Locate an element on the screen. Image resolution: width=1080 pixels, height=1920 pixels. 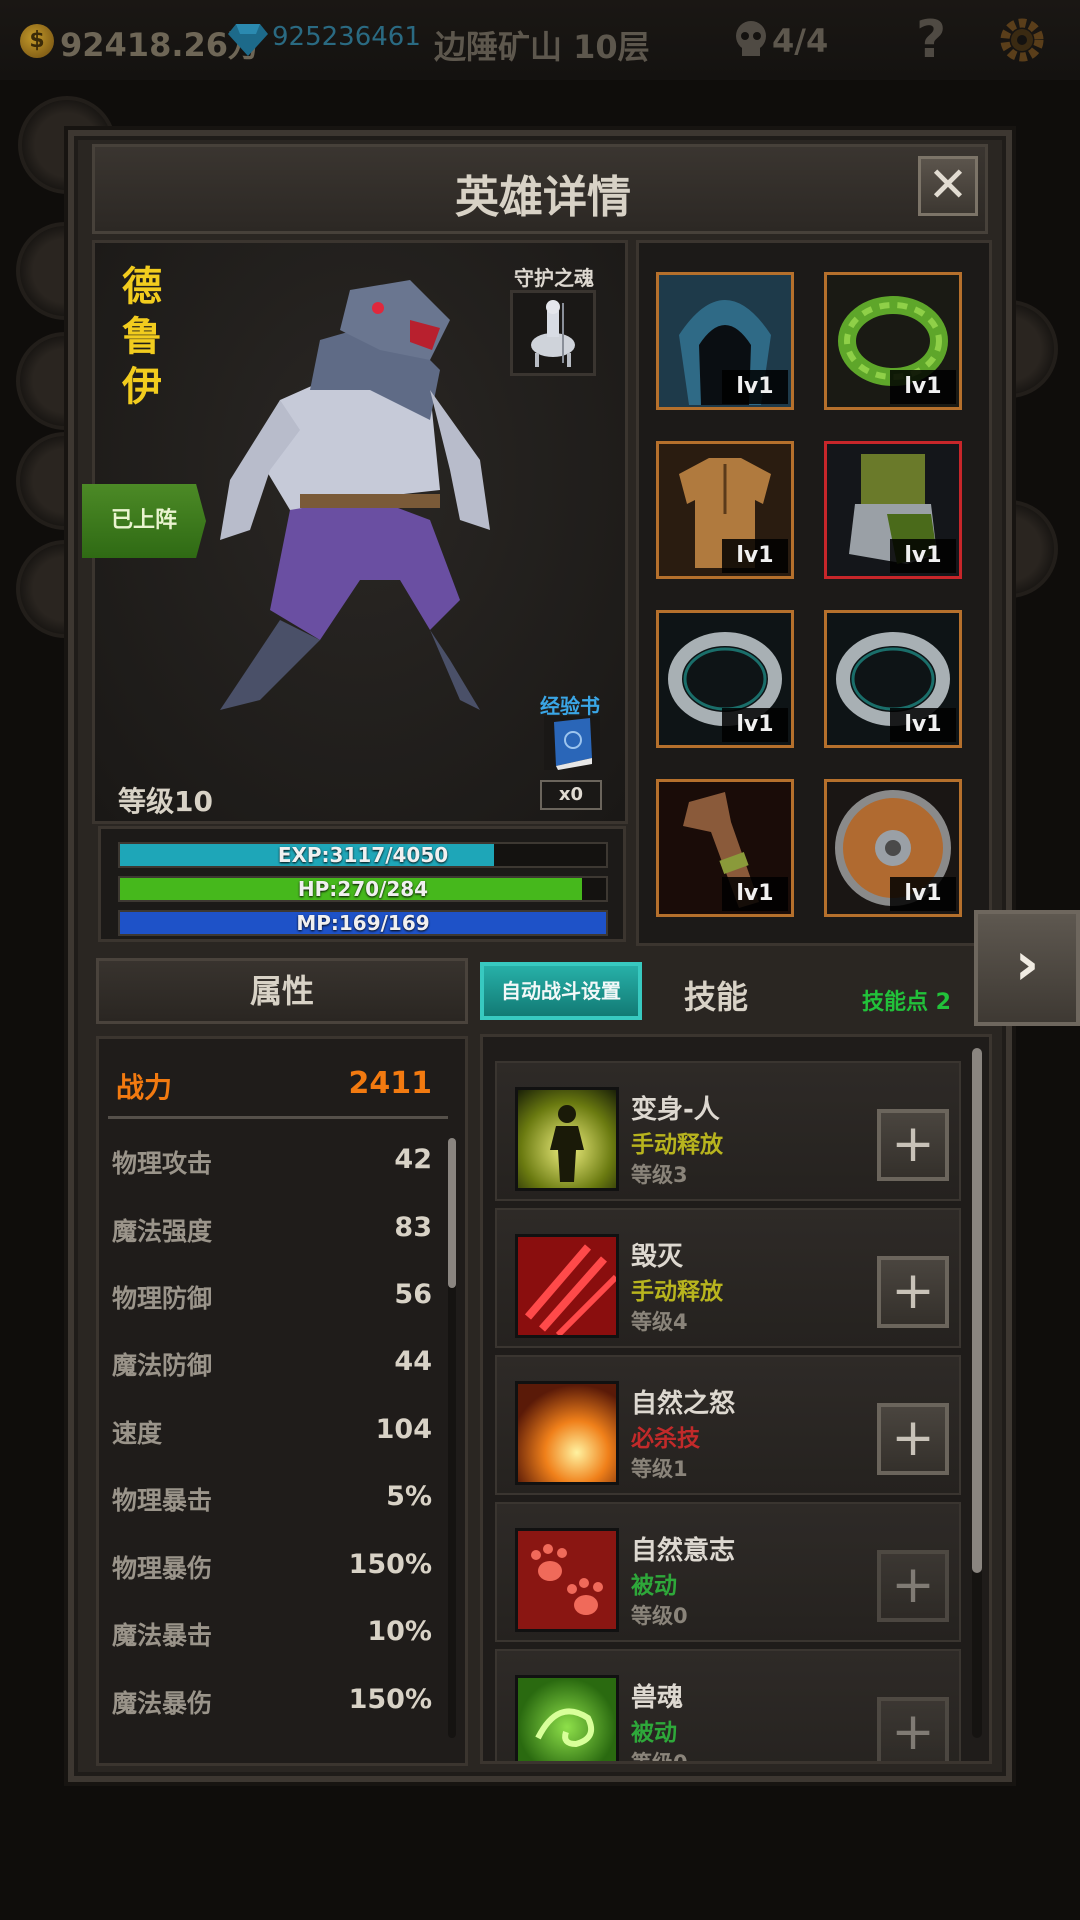
gem-amount: 925236461 is located at coordinates (346, 37).